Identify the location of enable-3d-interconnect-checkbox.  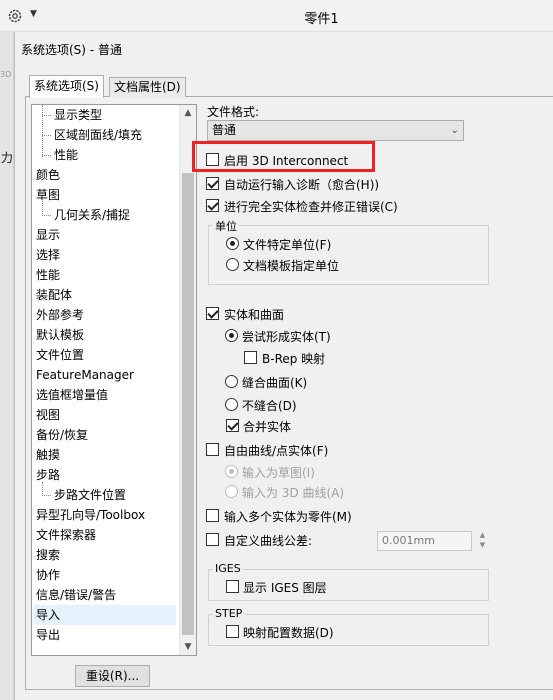
(212, 159).